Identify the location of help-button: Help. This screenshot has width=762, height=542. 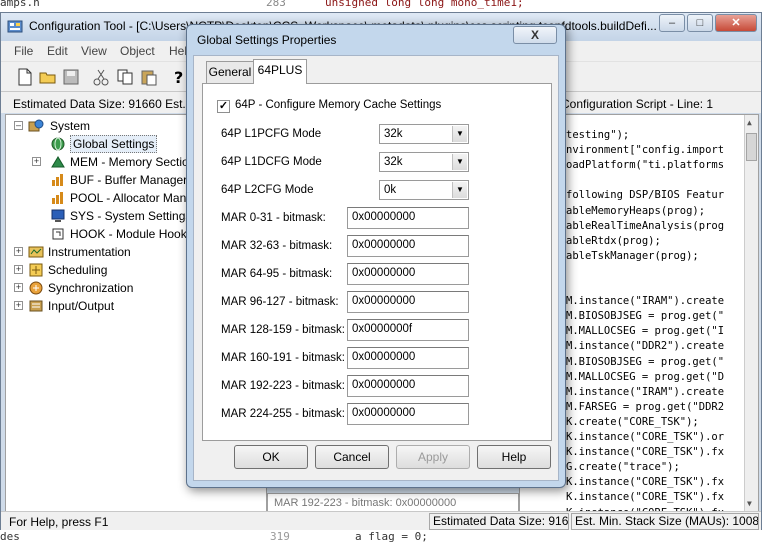
(514, 457).